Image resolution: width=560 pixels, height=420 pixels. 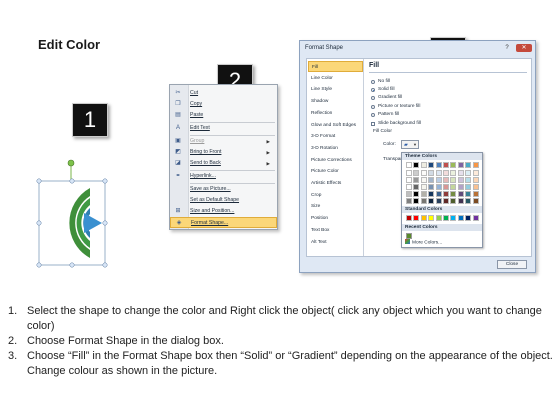 What do you see at coordinates (335, 230) in the screenshot?
I see `nav-item: Text Box` at bounding box center [335, 230].